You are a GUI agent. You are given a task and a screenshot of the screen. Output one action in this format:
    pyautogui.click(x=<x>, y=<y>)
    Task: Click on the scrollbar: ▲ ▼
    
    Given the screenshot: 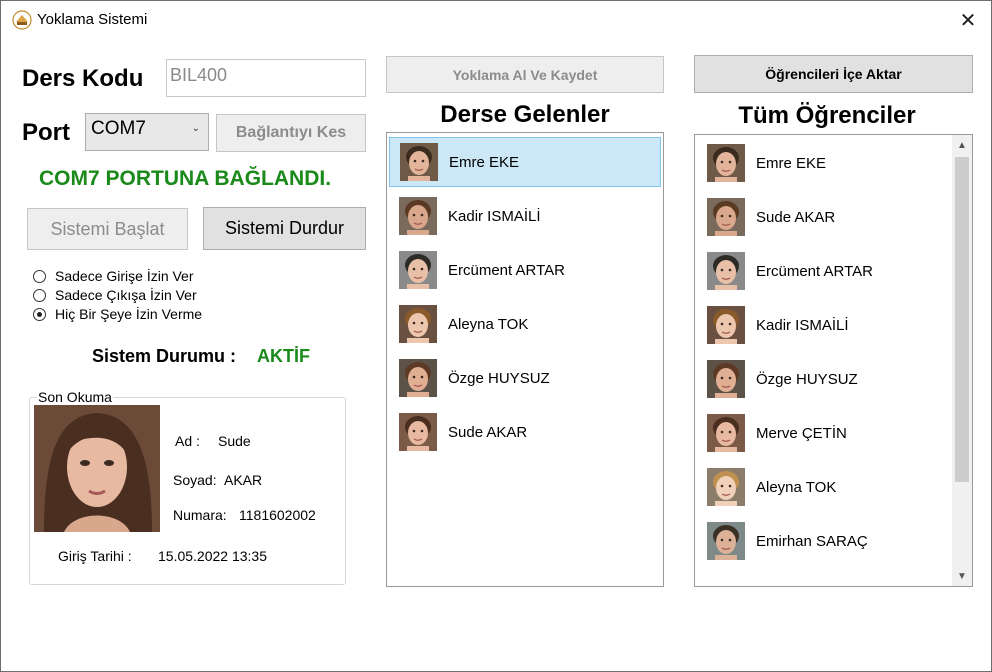 What is the action you would take?
    pyautogui.click(x=962, y=360)
    